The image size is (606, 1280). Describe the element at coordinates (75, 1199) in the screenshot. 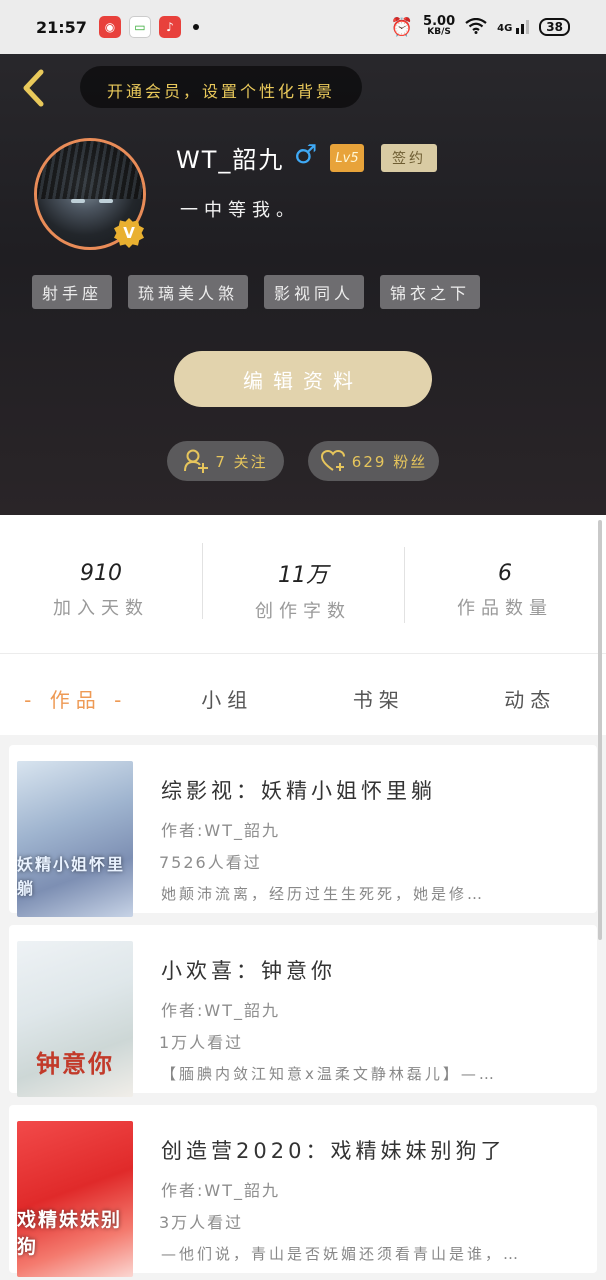

I see `book-cover: 戏精妹妹别狗` at that location.